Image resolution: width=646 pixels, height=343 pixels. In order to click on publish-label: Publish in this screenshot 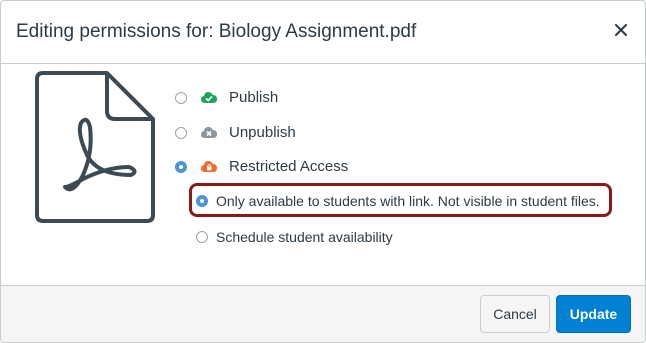, I will do `click(254, 97)`.